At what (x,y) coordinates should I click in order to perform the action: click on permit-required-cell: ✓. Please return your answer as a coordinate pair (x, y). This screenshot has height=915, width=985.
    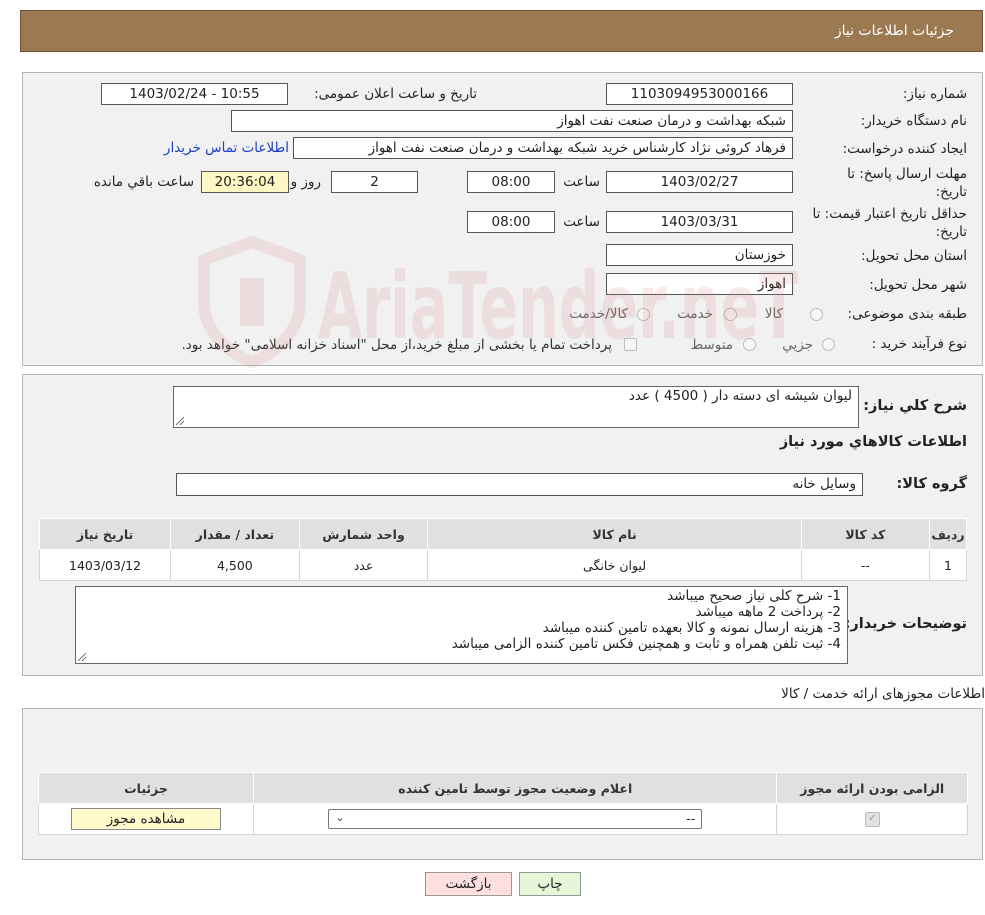
    Looking at the image, I should click on (872, 819).